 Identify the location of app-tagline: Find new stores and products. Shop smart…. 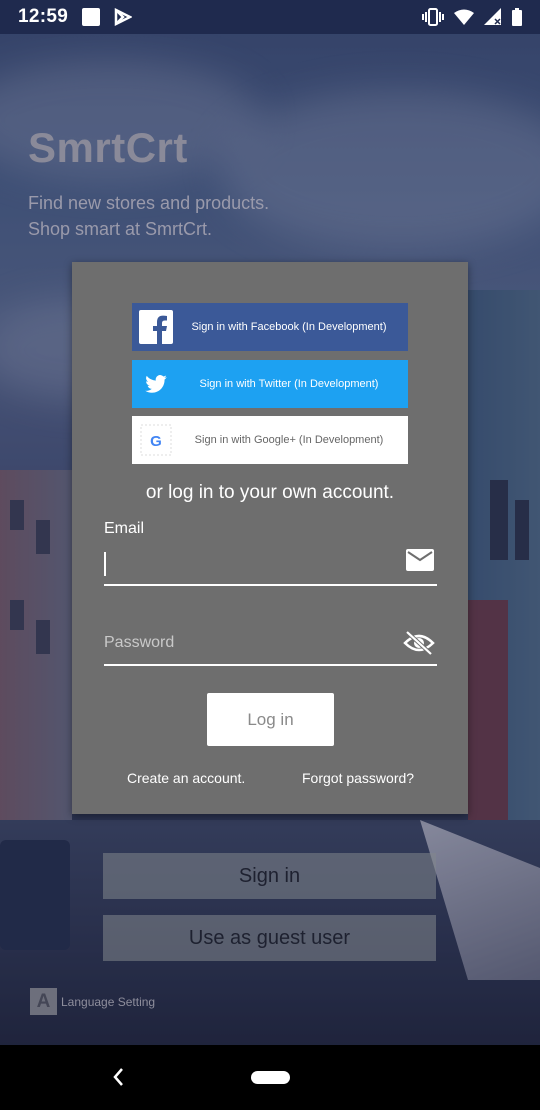
(148, 216).